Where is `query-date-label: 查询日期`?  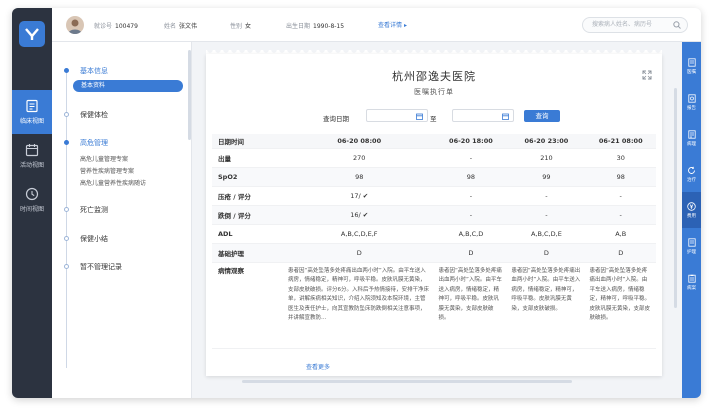
query-date-label: 查询日期 is located at coordinates (336, 119).